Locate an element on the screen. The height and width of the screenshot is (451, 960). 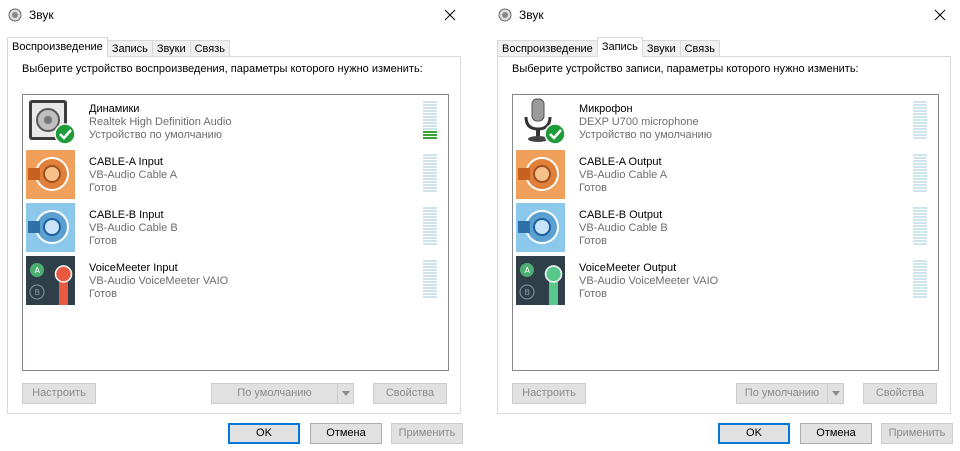
voicemeeter-output-icon: A B is located at coordinates (540, 280).